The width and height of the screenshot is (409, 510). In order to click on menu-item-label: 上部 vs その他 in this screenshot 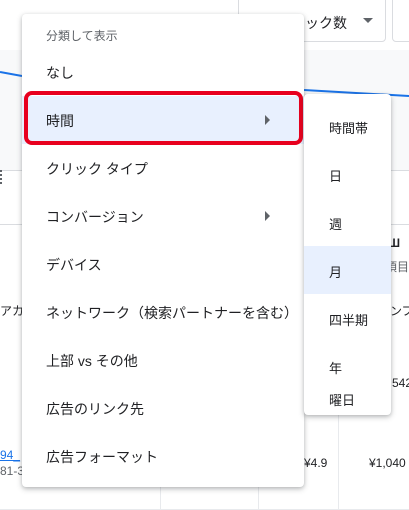, I will do `click(92, 361)`.